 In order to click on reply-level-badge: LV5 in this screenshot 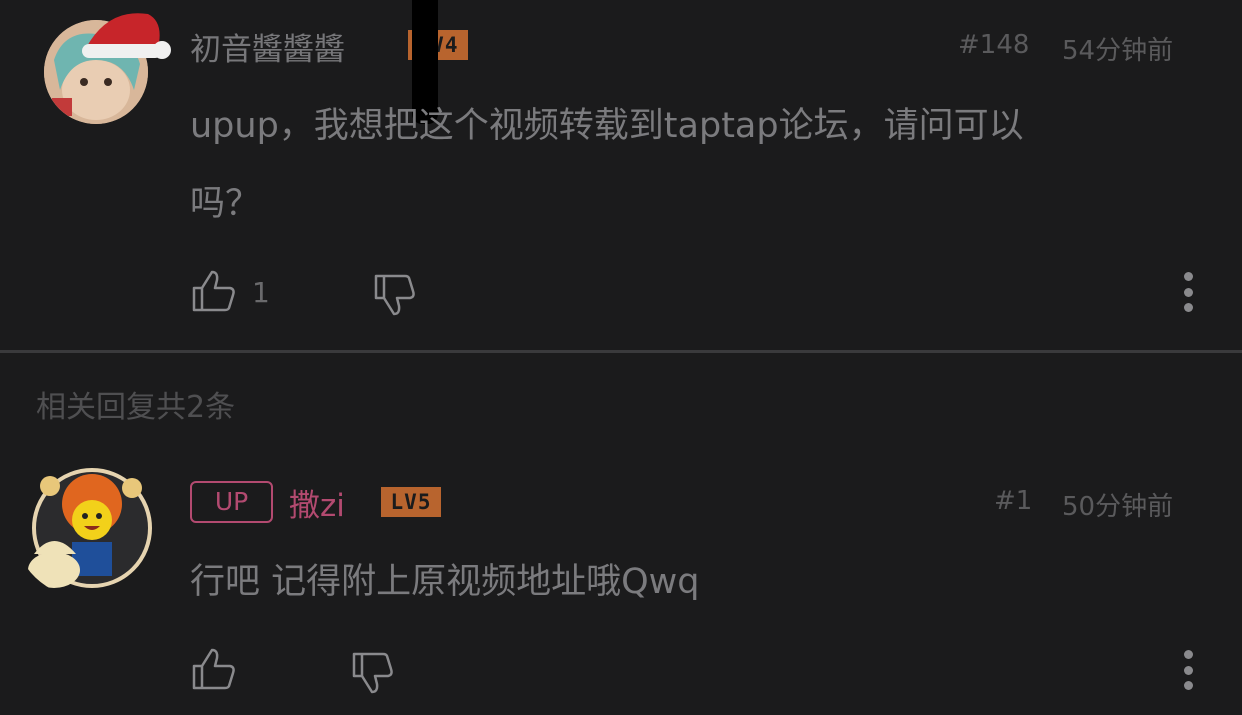, I will do `click(411, 502)`.